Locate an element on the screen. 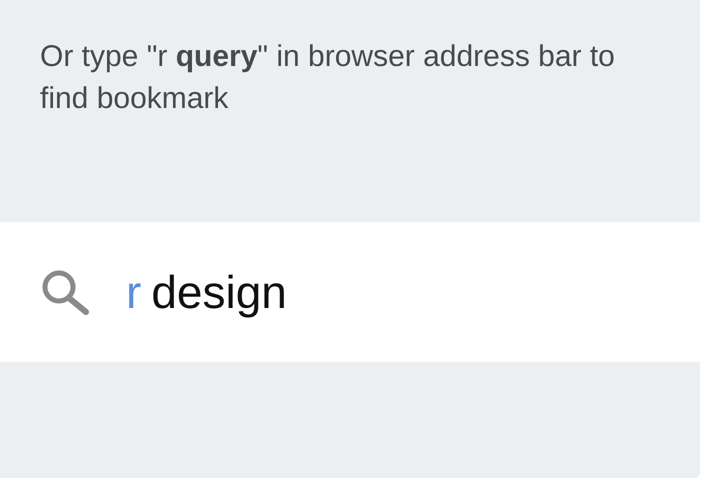  query-text: design is located at coordinates (219, 292).